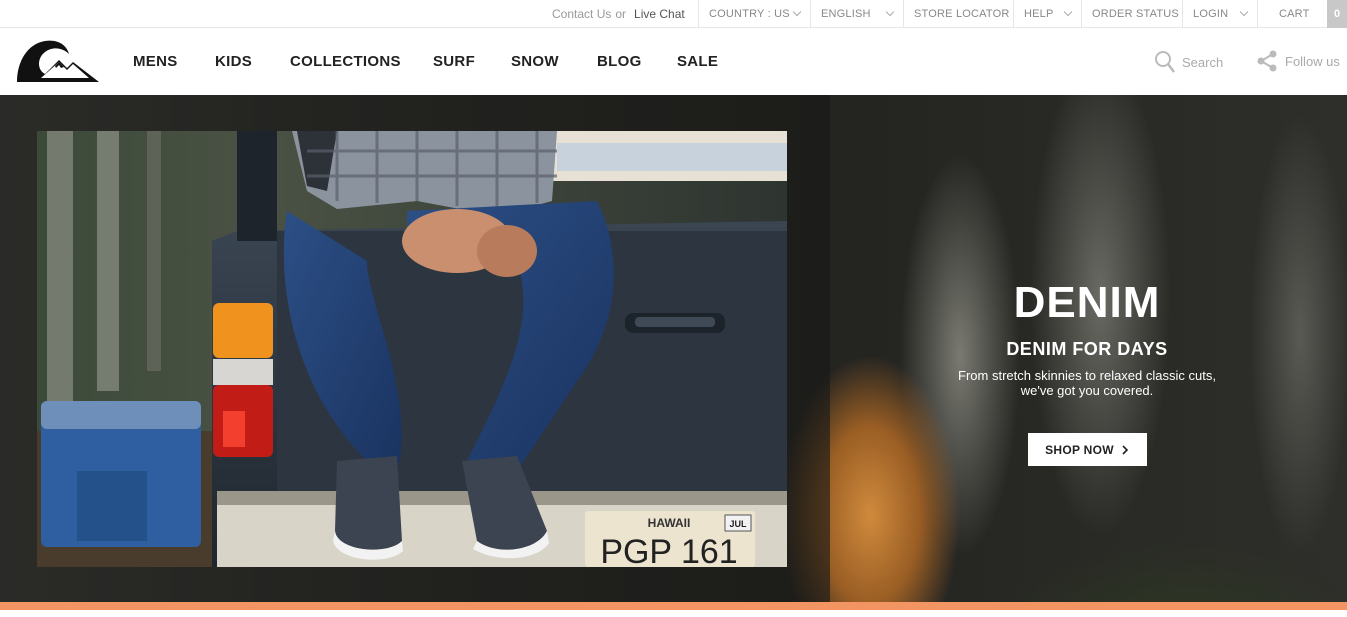 This screenshot has width=1347, height=617. Describe the element at coordinates (581, 14) in the screenshot. I see `contact-us-link: Contact Us` at that location.